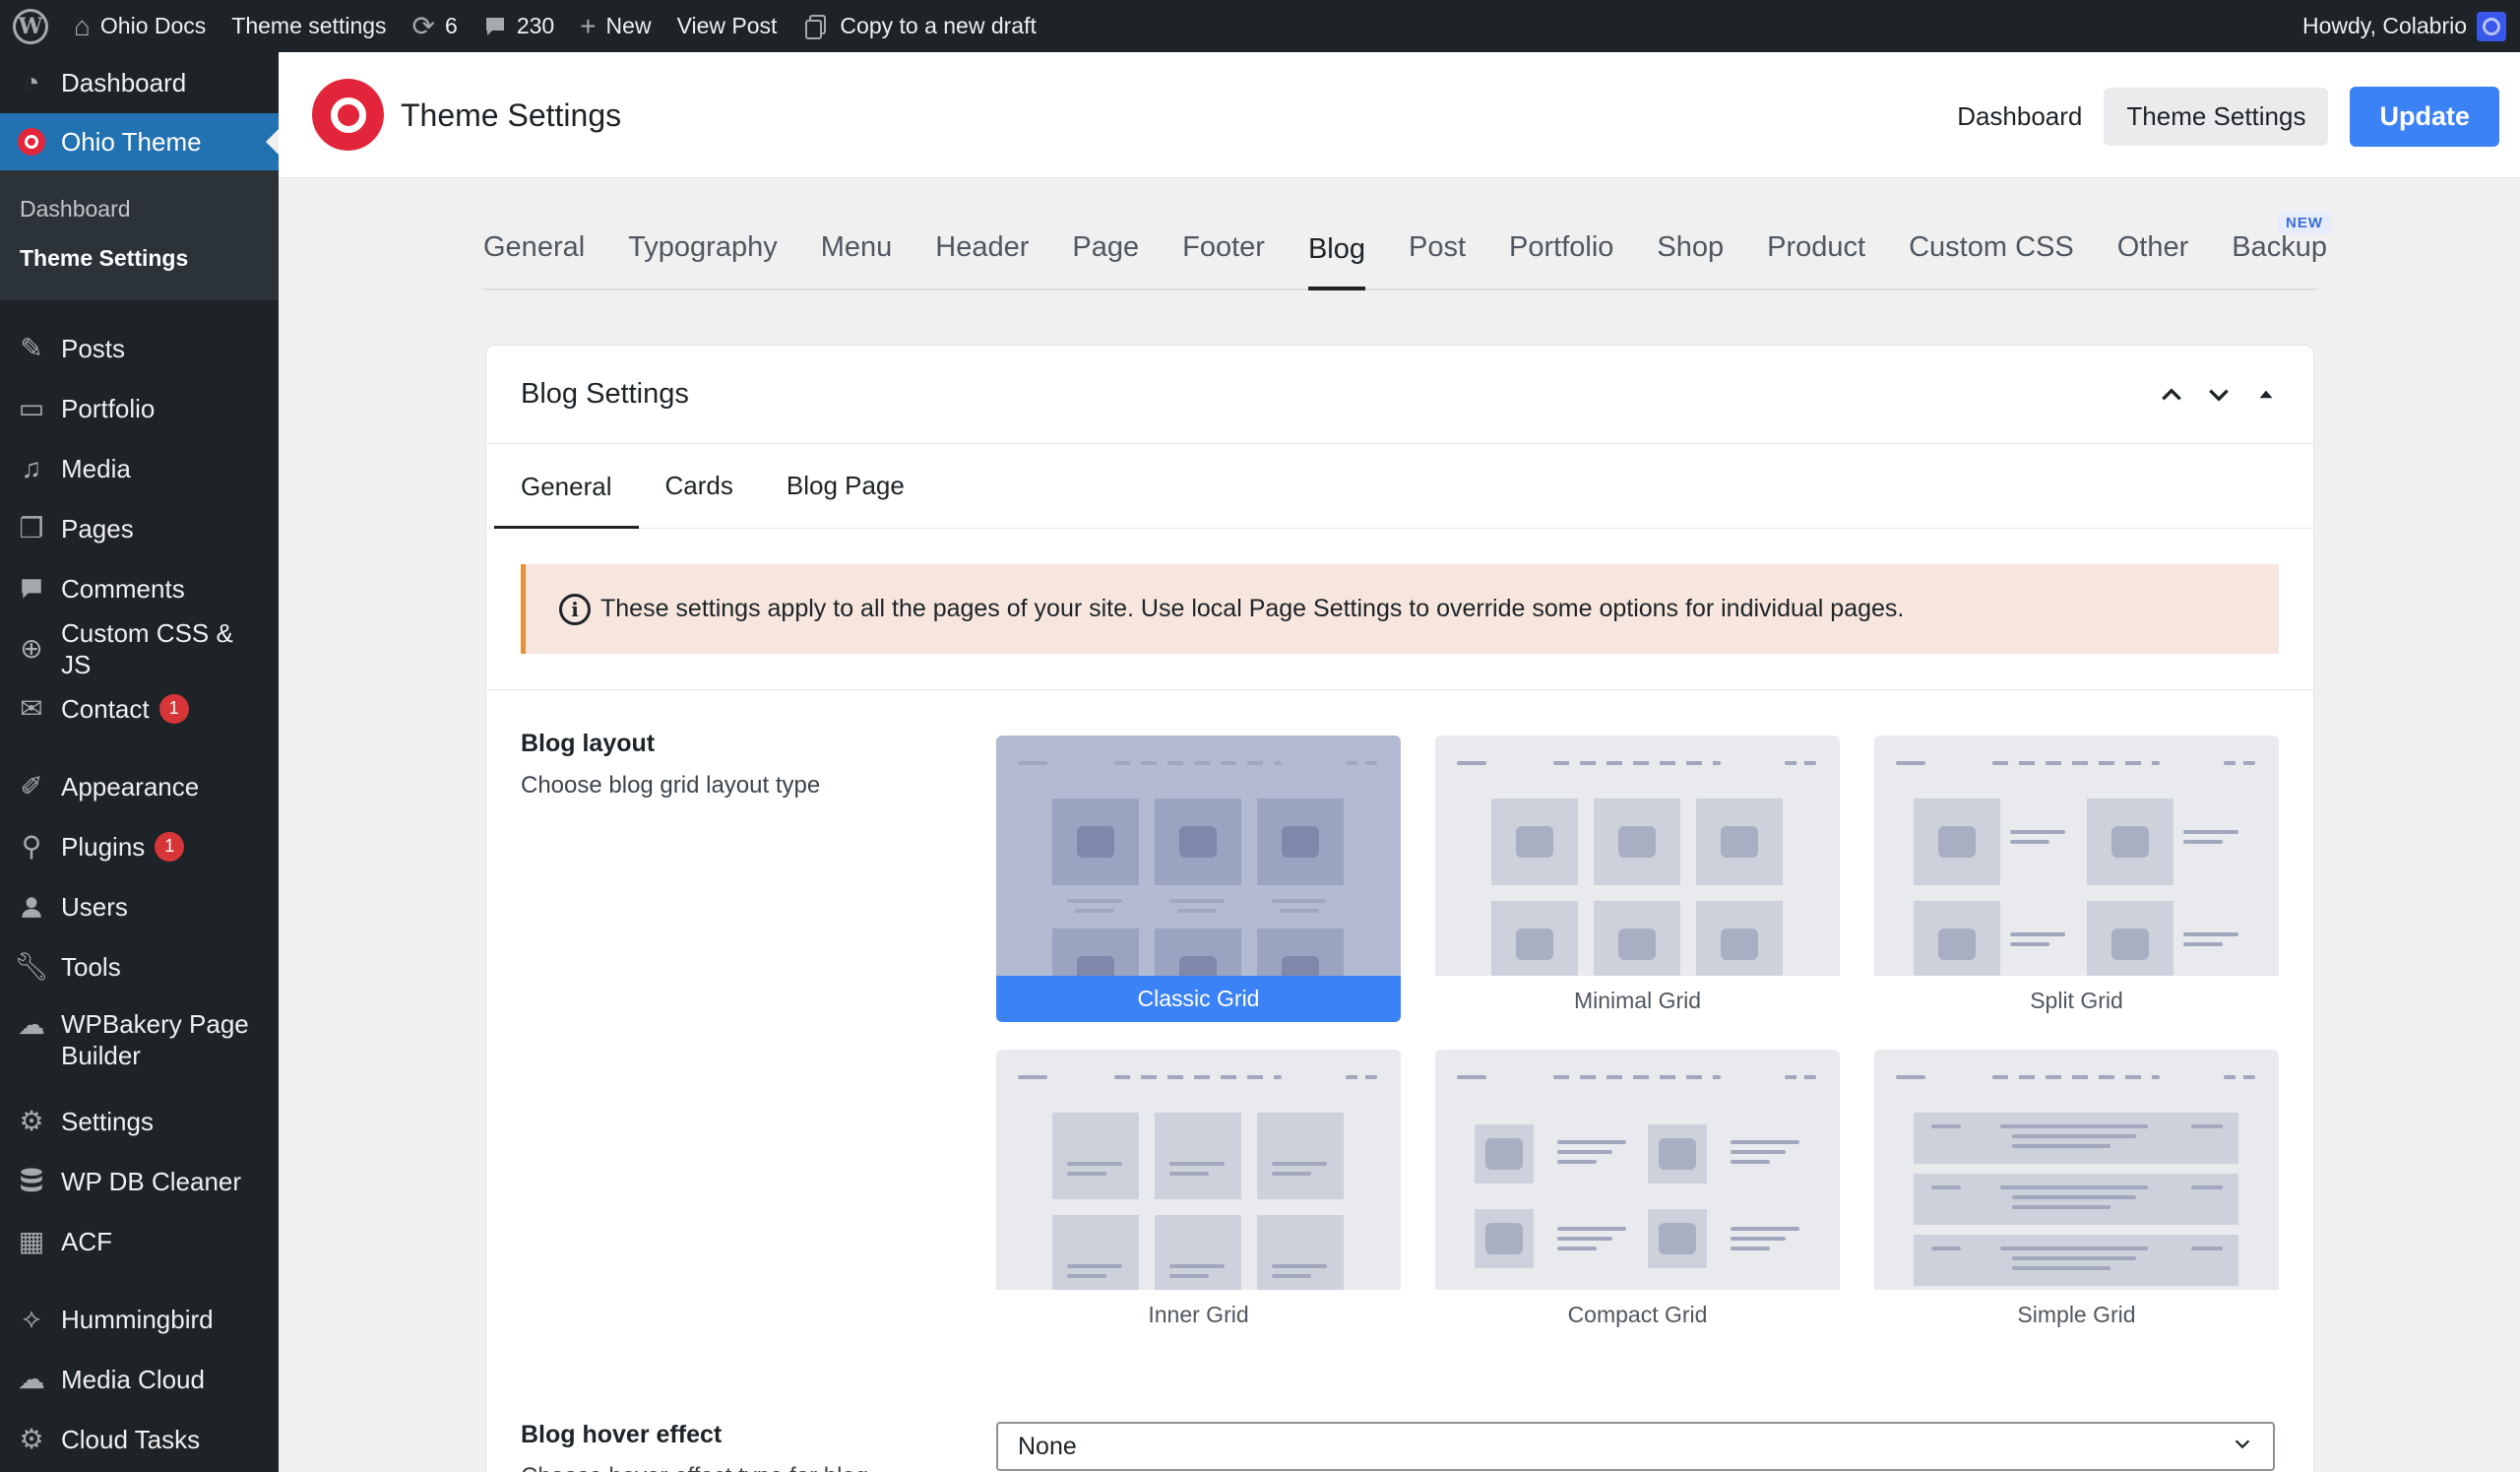 Image resolution: width=2520 pixels, height=1472 pixels. I want to click on avatar, so click(2491, 26).